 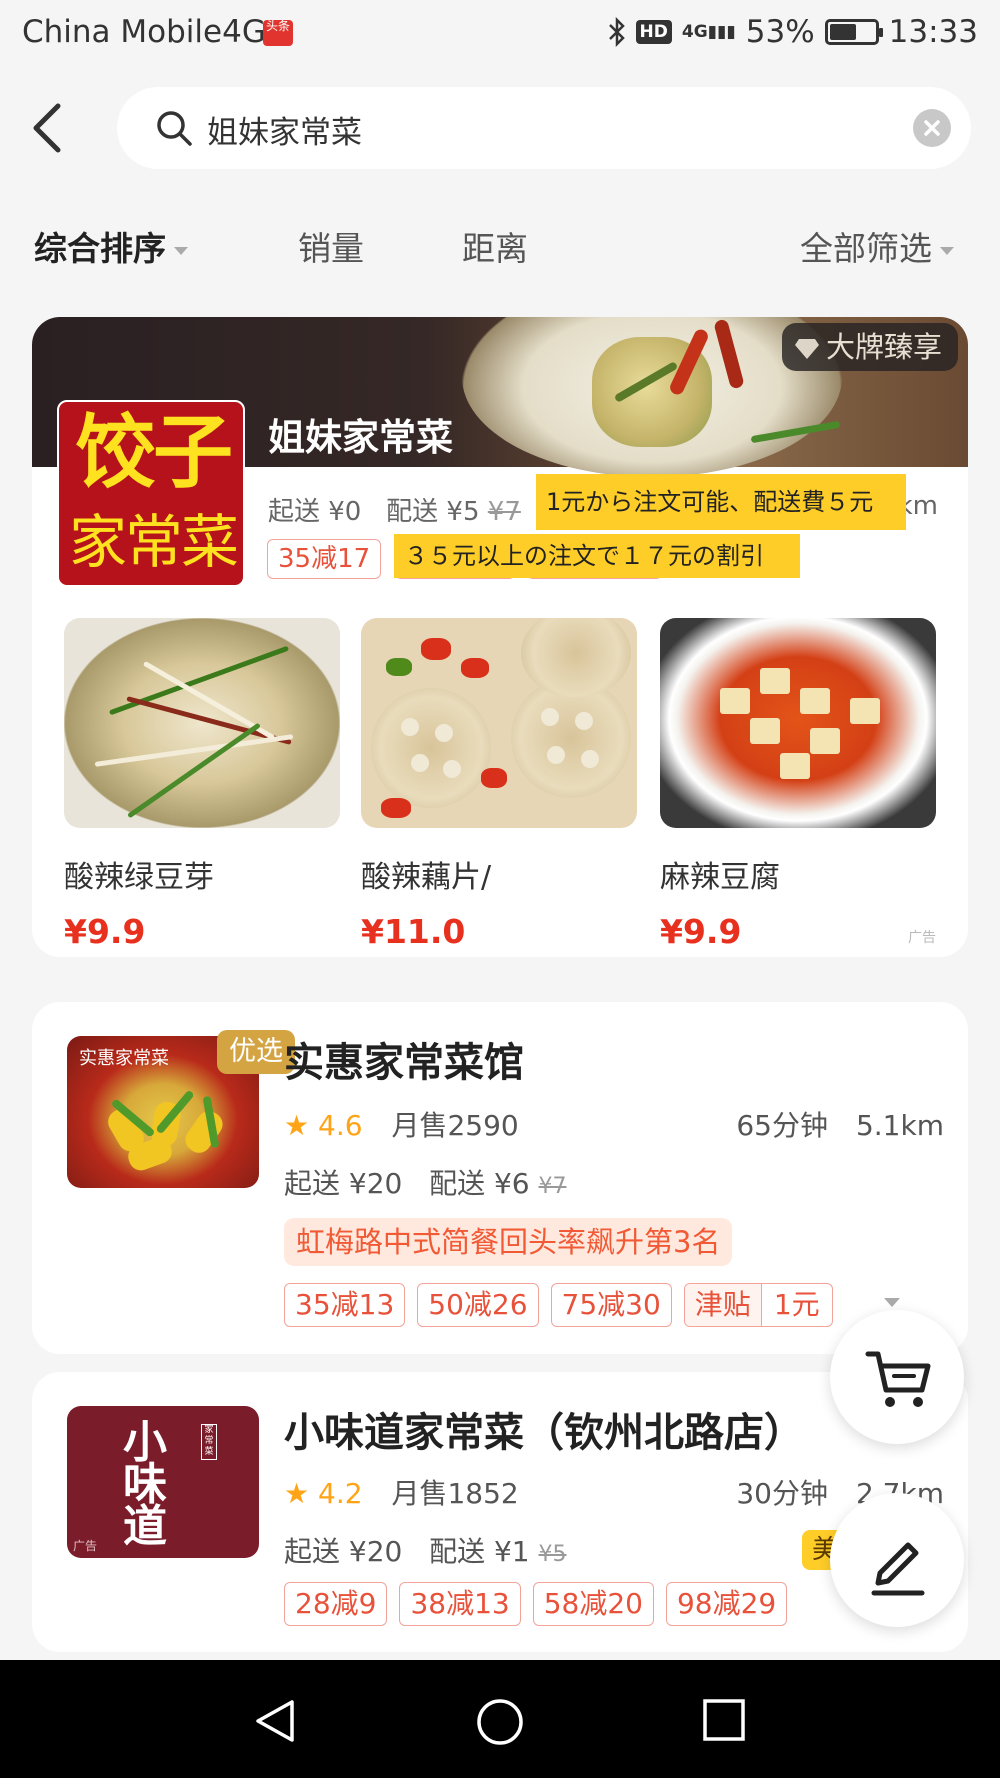 What do you see at coordinates (544, 1433) in the screenshot?
I see `store-name: 小味道家常菜（钦州北路店）` at bounding box center [544, 1433].